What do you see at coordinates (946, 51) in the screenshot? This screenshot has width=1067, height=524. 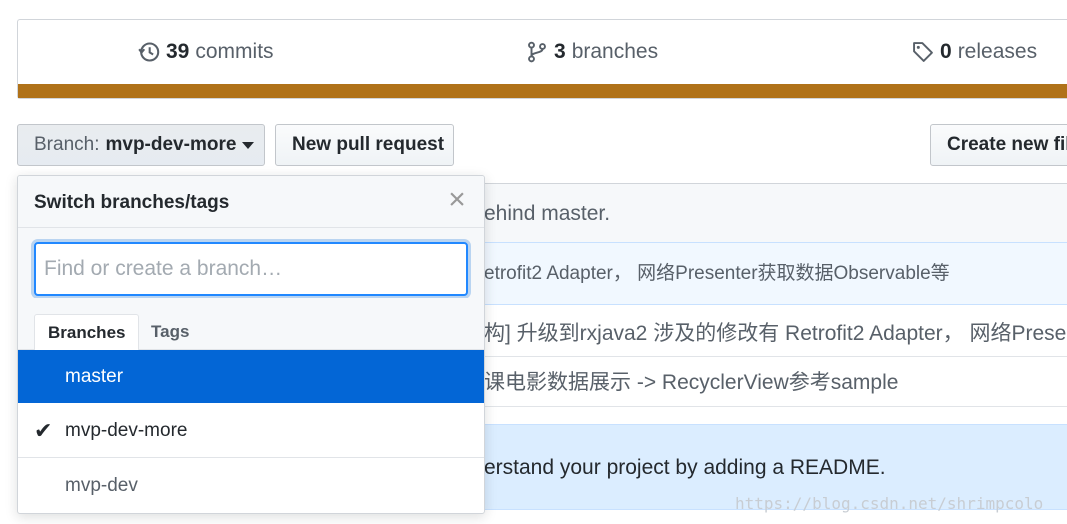 I see `releases-count: 0` at bounding box center [946, 51].